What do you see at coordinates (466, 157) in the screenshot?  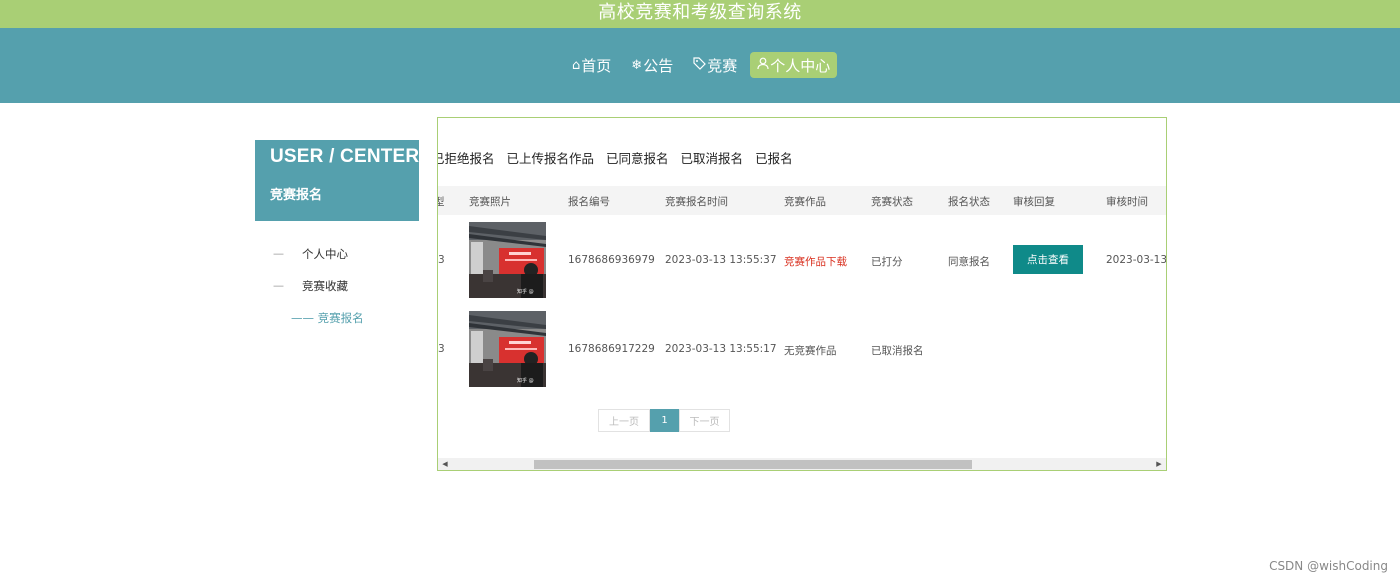 I see `tab-rejected: 已拒绝报名` at bounding box center [466, 157].